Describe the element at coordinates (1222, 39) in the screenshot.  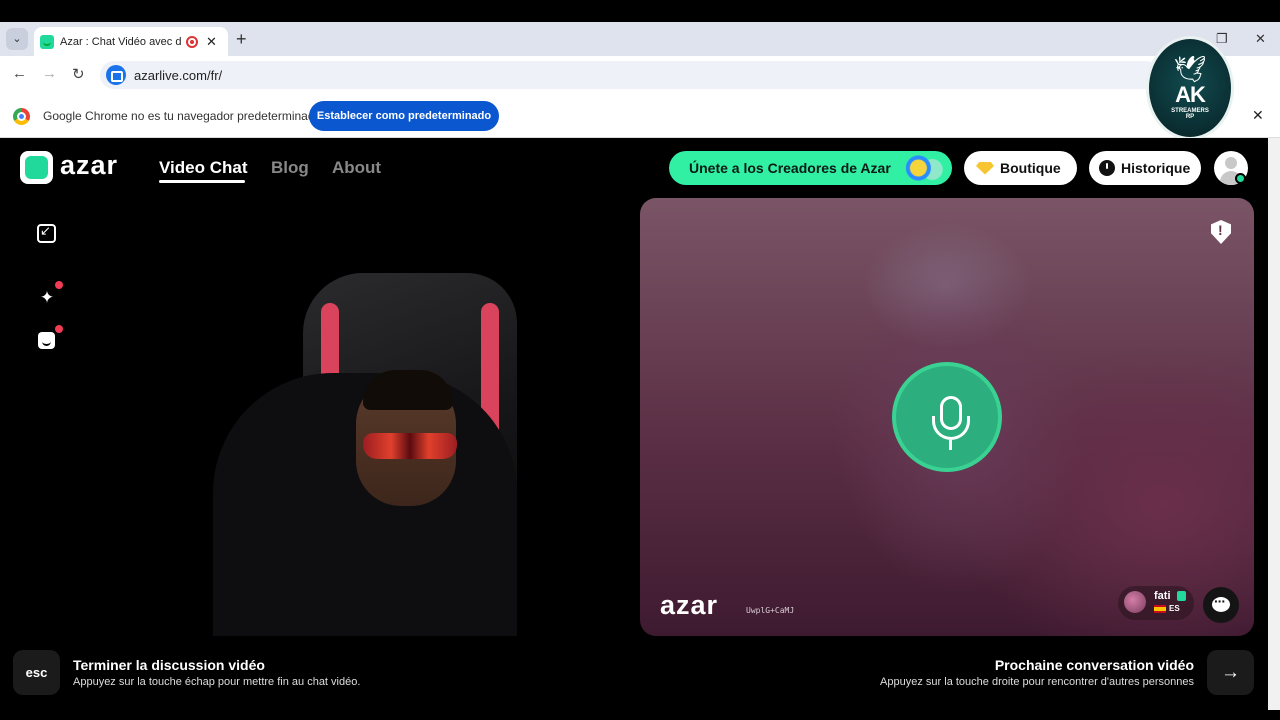
I see `window-restore-icon: ❐` at that location.